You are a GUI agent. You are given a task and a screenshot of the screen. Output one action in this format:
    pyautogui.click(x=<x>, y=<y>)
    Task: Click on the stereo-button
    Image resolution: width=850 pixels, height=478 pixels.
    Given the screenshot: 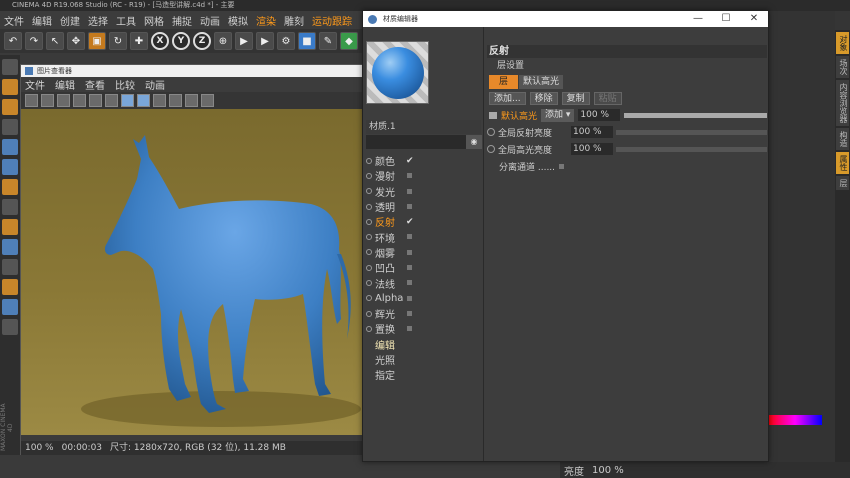 What is the action you would take?
    pyautogui.click(x=207, y=100)
    